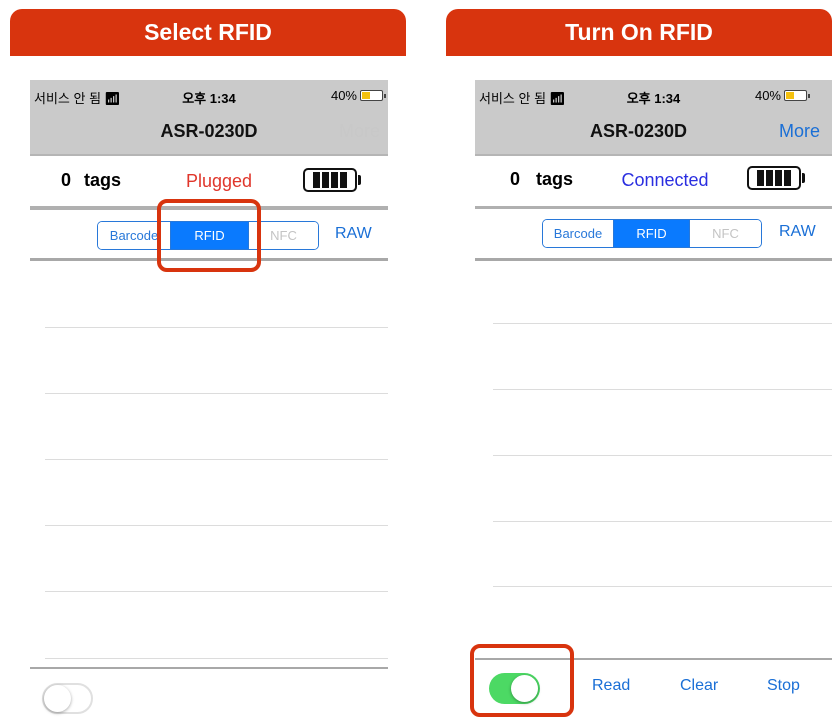  What do you see at coordinates (611, 686) in the screenshot?
I see `read-button: Read` at bounding box center [611, 686].